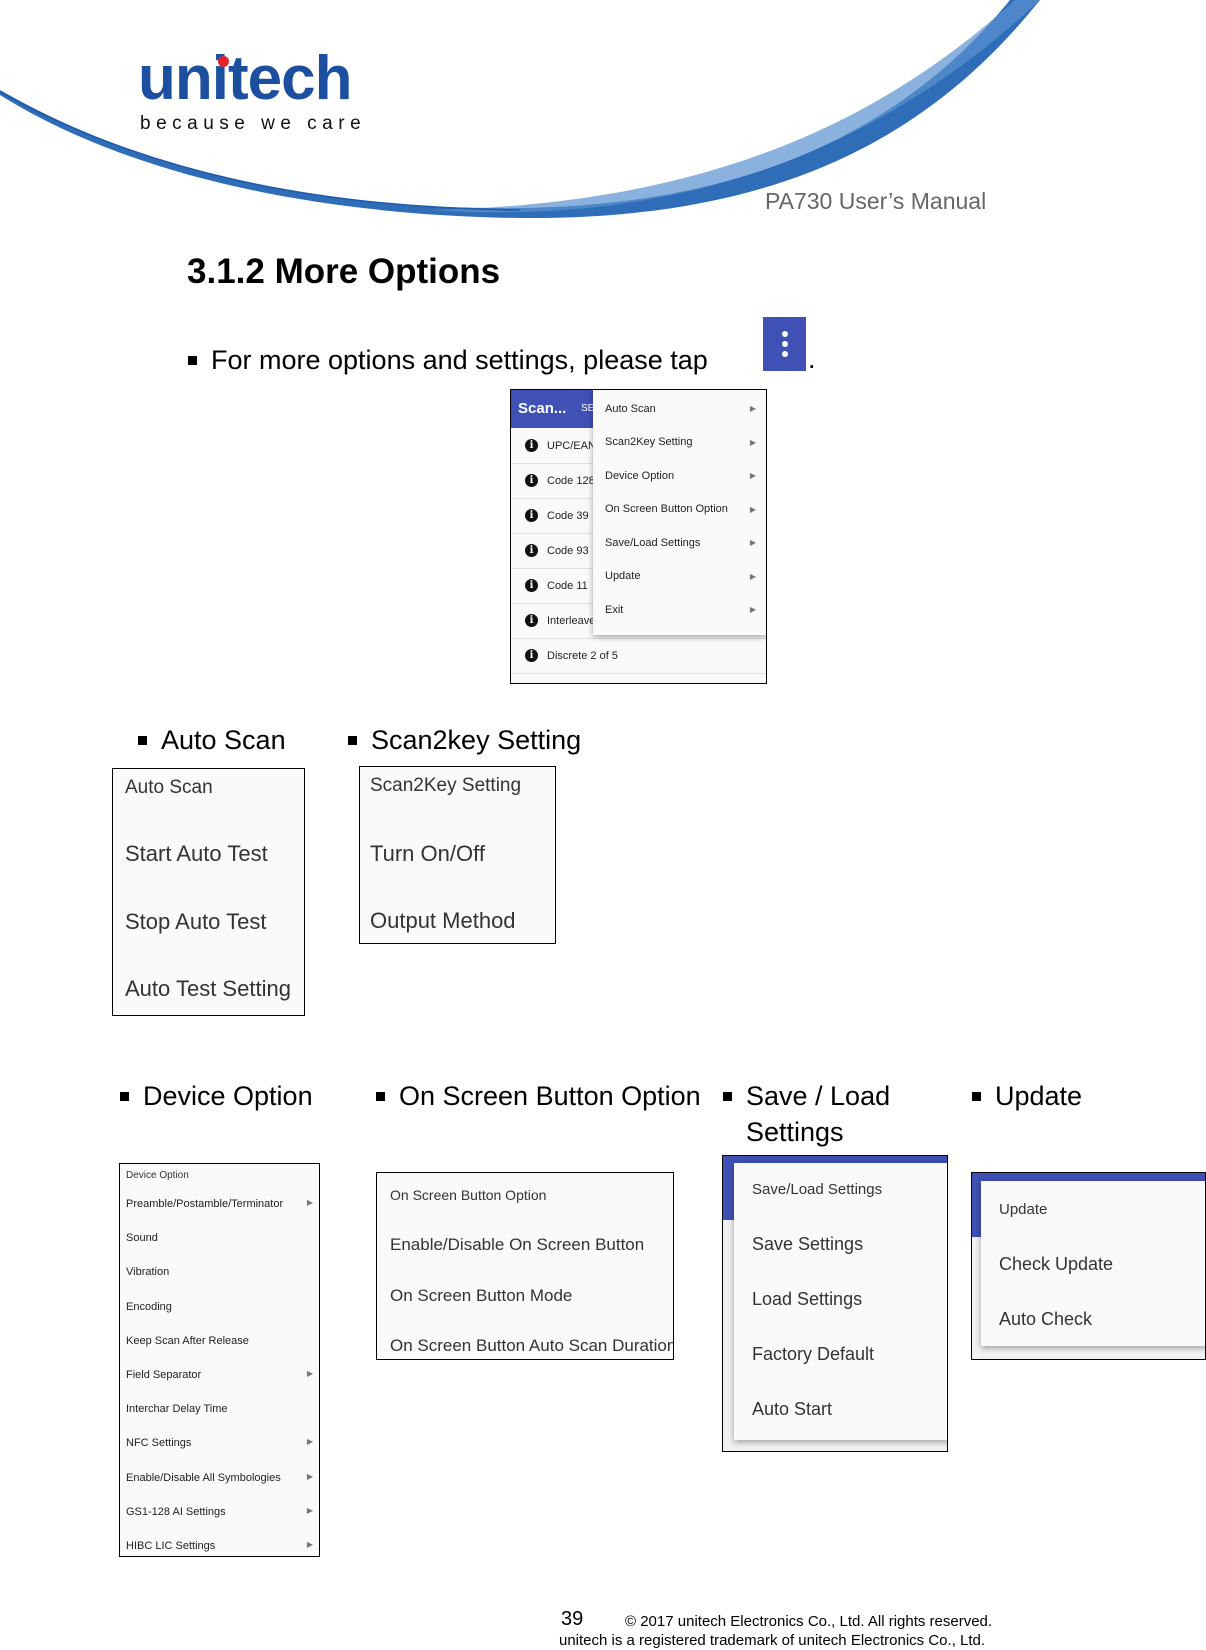  Describe the element at coordinates (219, 1307) in the screenshot. I see `device-option-item: Encoding` at that location.